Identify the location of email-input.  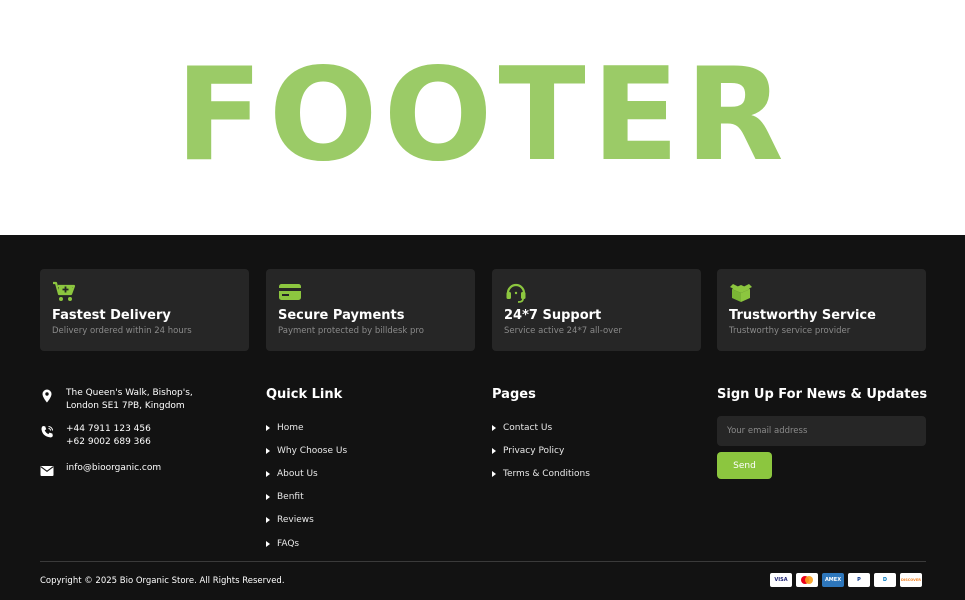
(821, 431).